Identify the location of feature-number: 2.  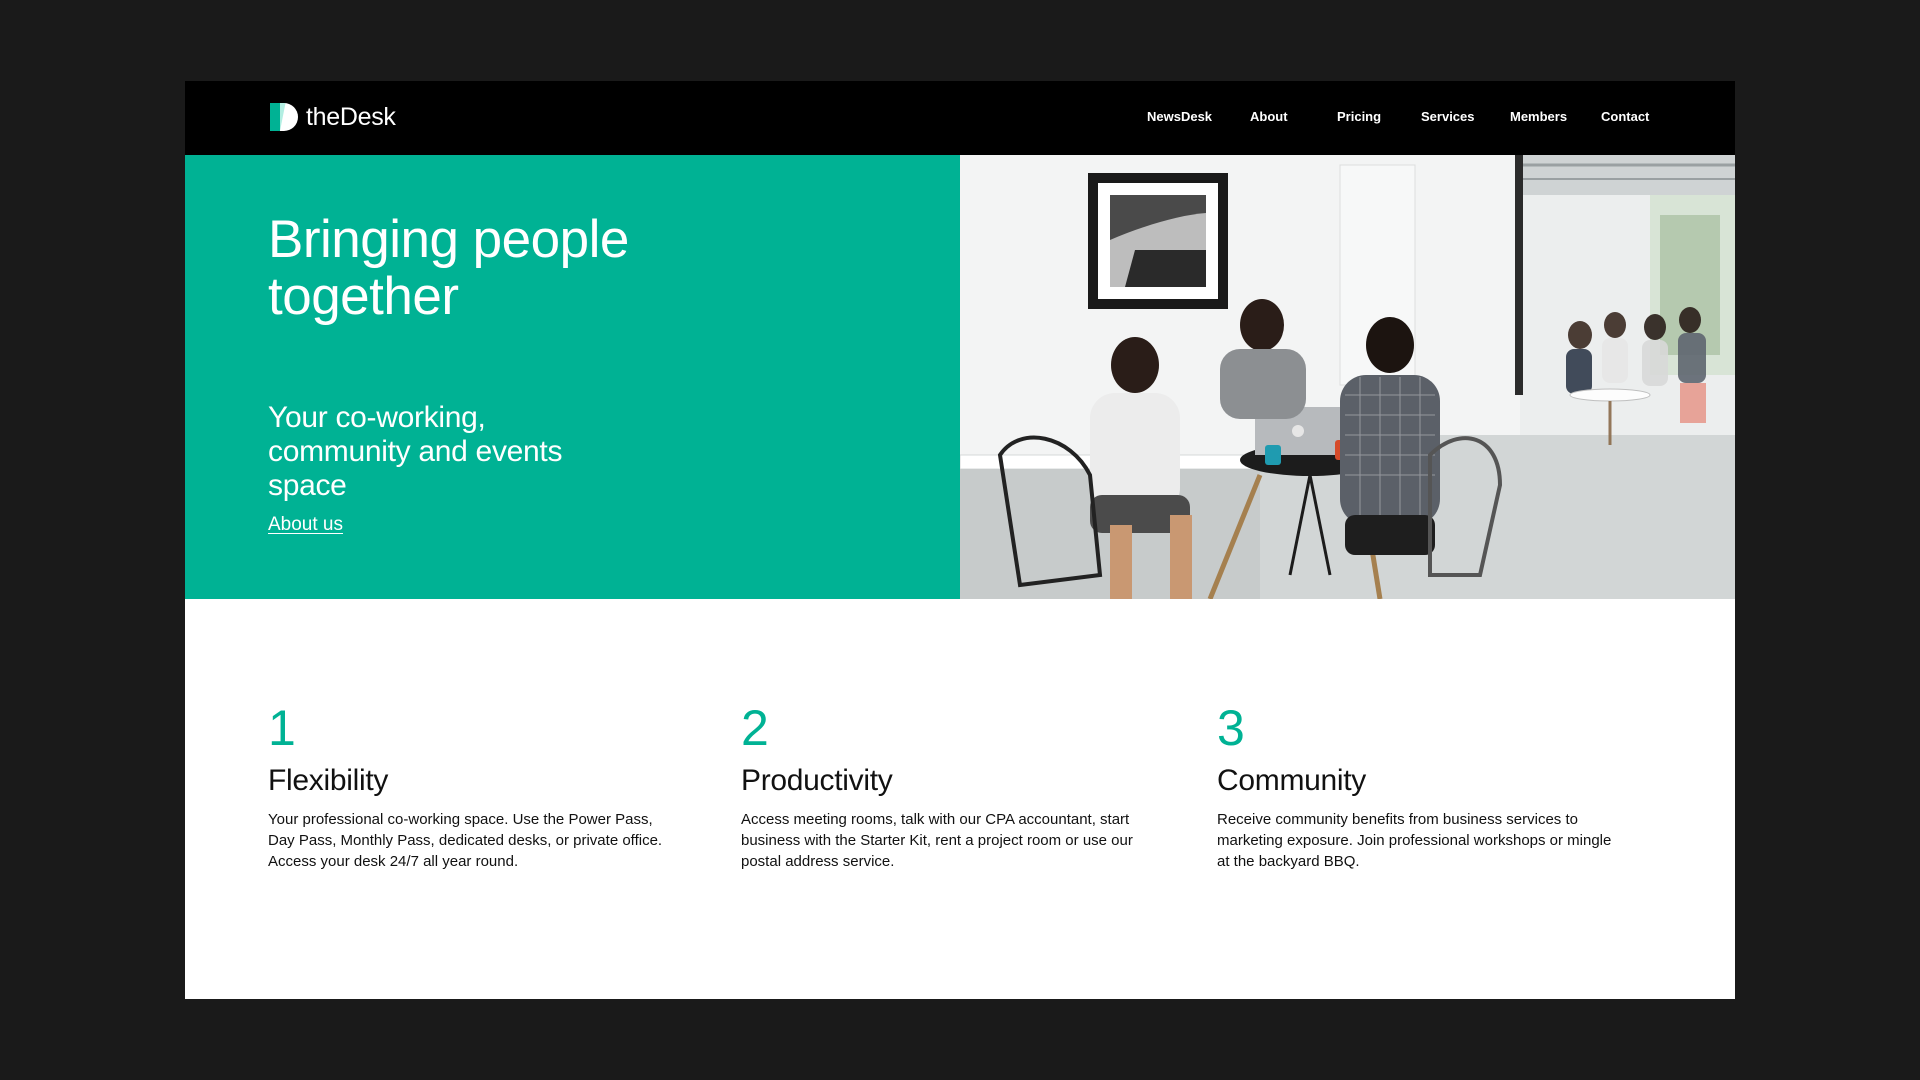
(755, 728).